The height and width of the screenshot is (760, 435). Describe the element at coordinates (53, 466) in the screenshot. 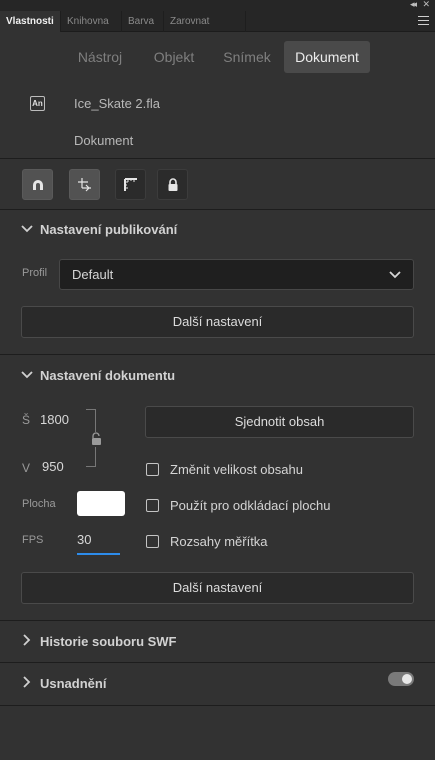

I see `height-input: 950` at that location.